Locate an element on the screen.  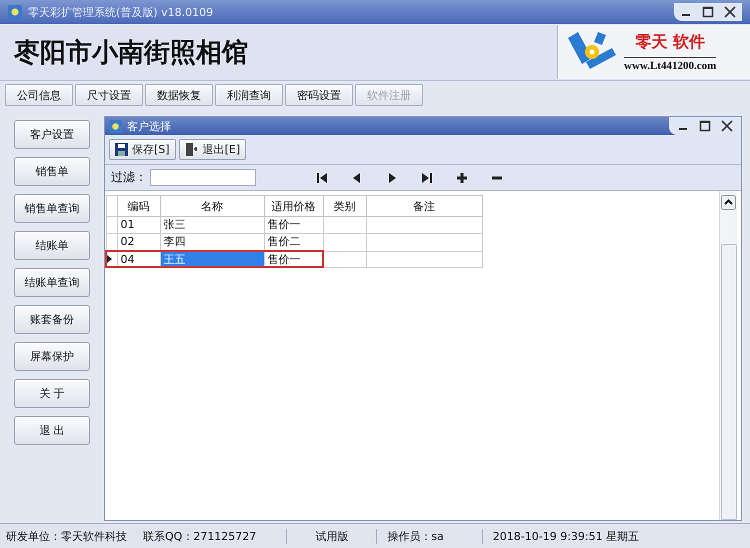
sidebar-button: 销售单 is located at coordinates (52, 171).